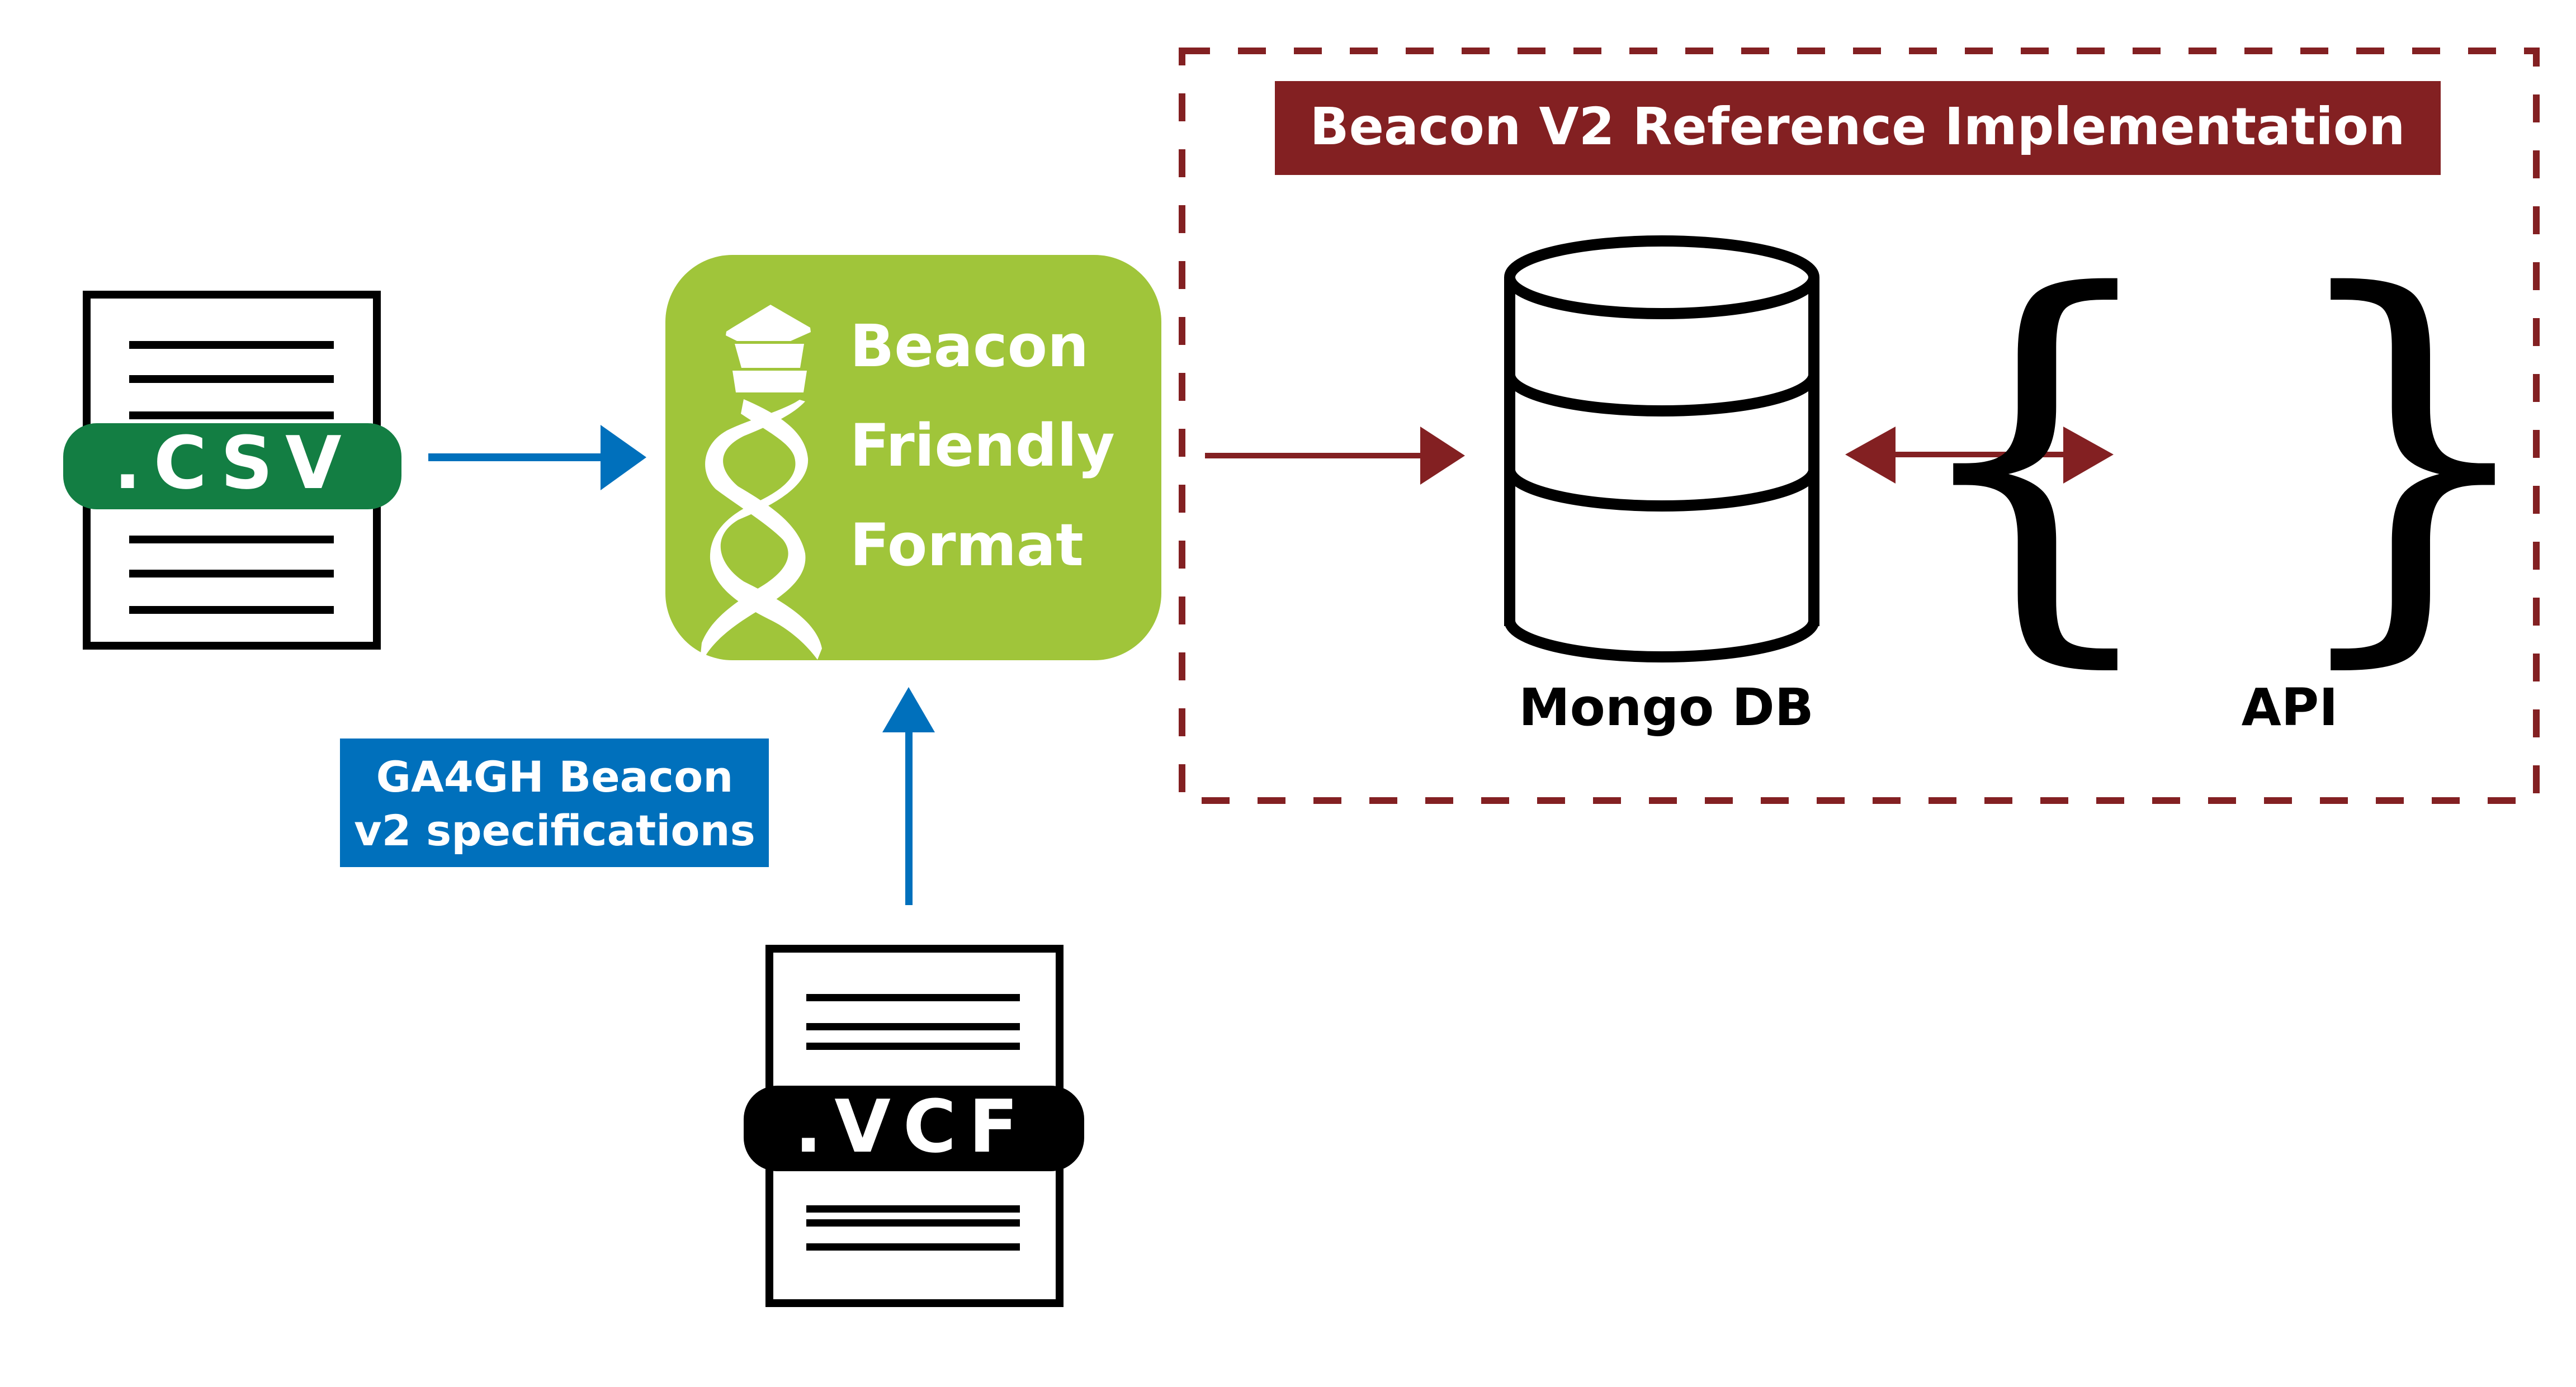  I want to click on mongodb-node: Mongo DB, so click(1661, 486).